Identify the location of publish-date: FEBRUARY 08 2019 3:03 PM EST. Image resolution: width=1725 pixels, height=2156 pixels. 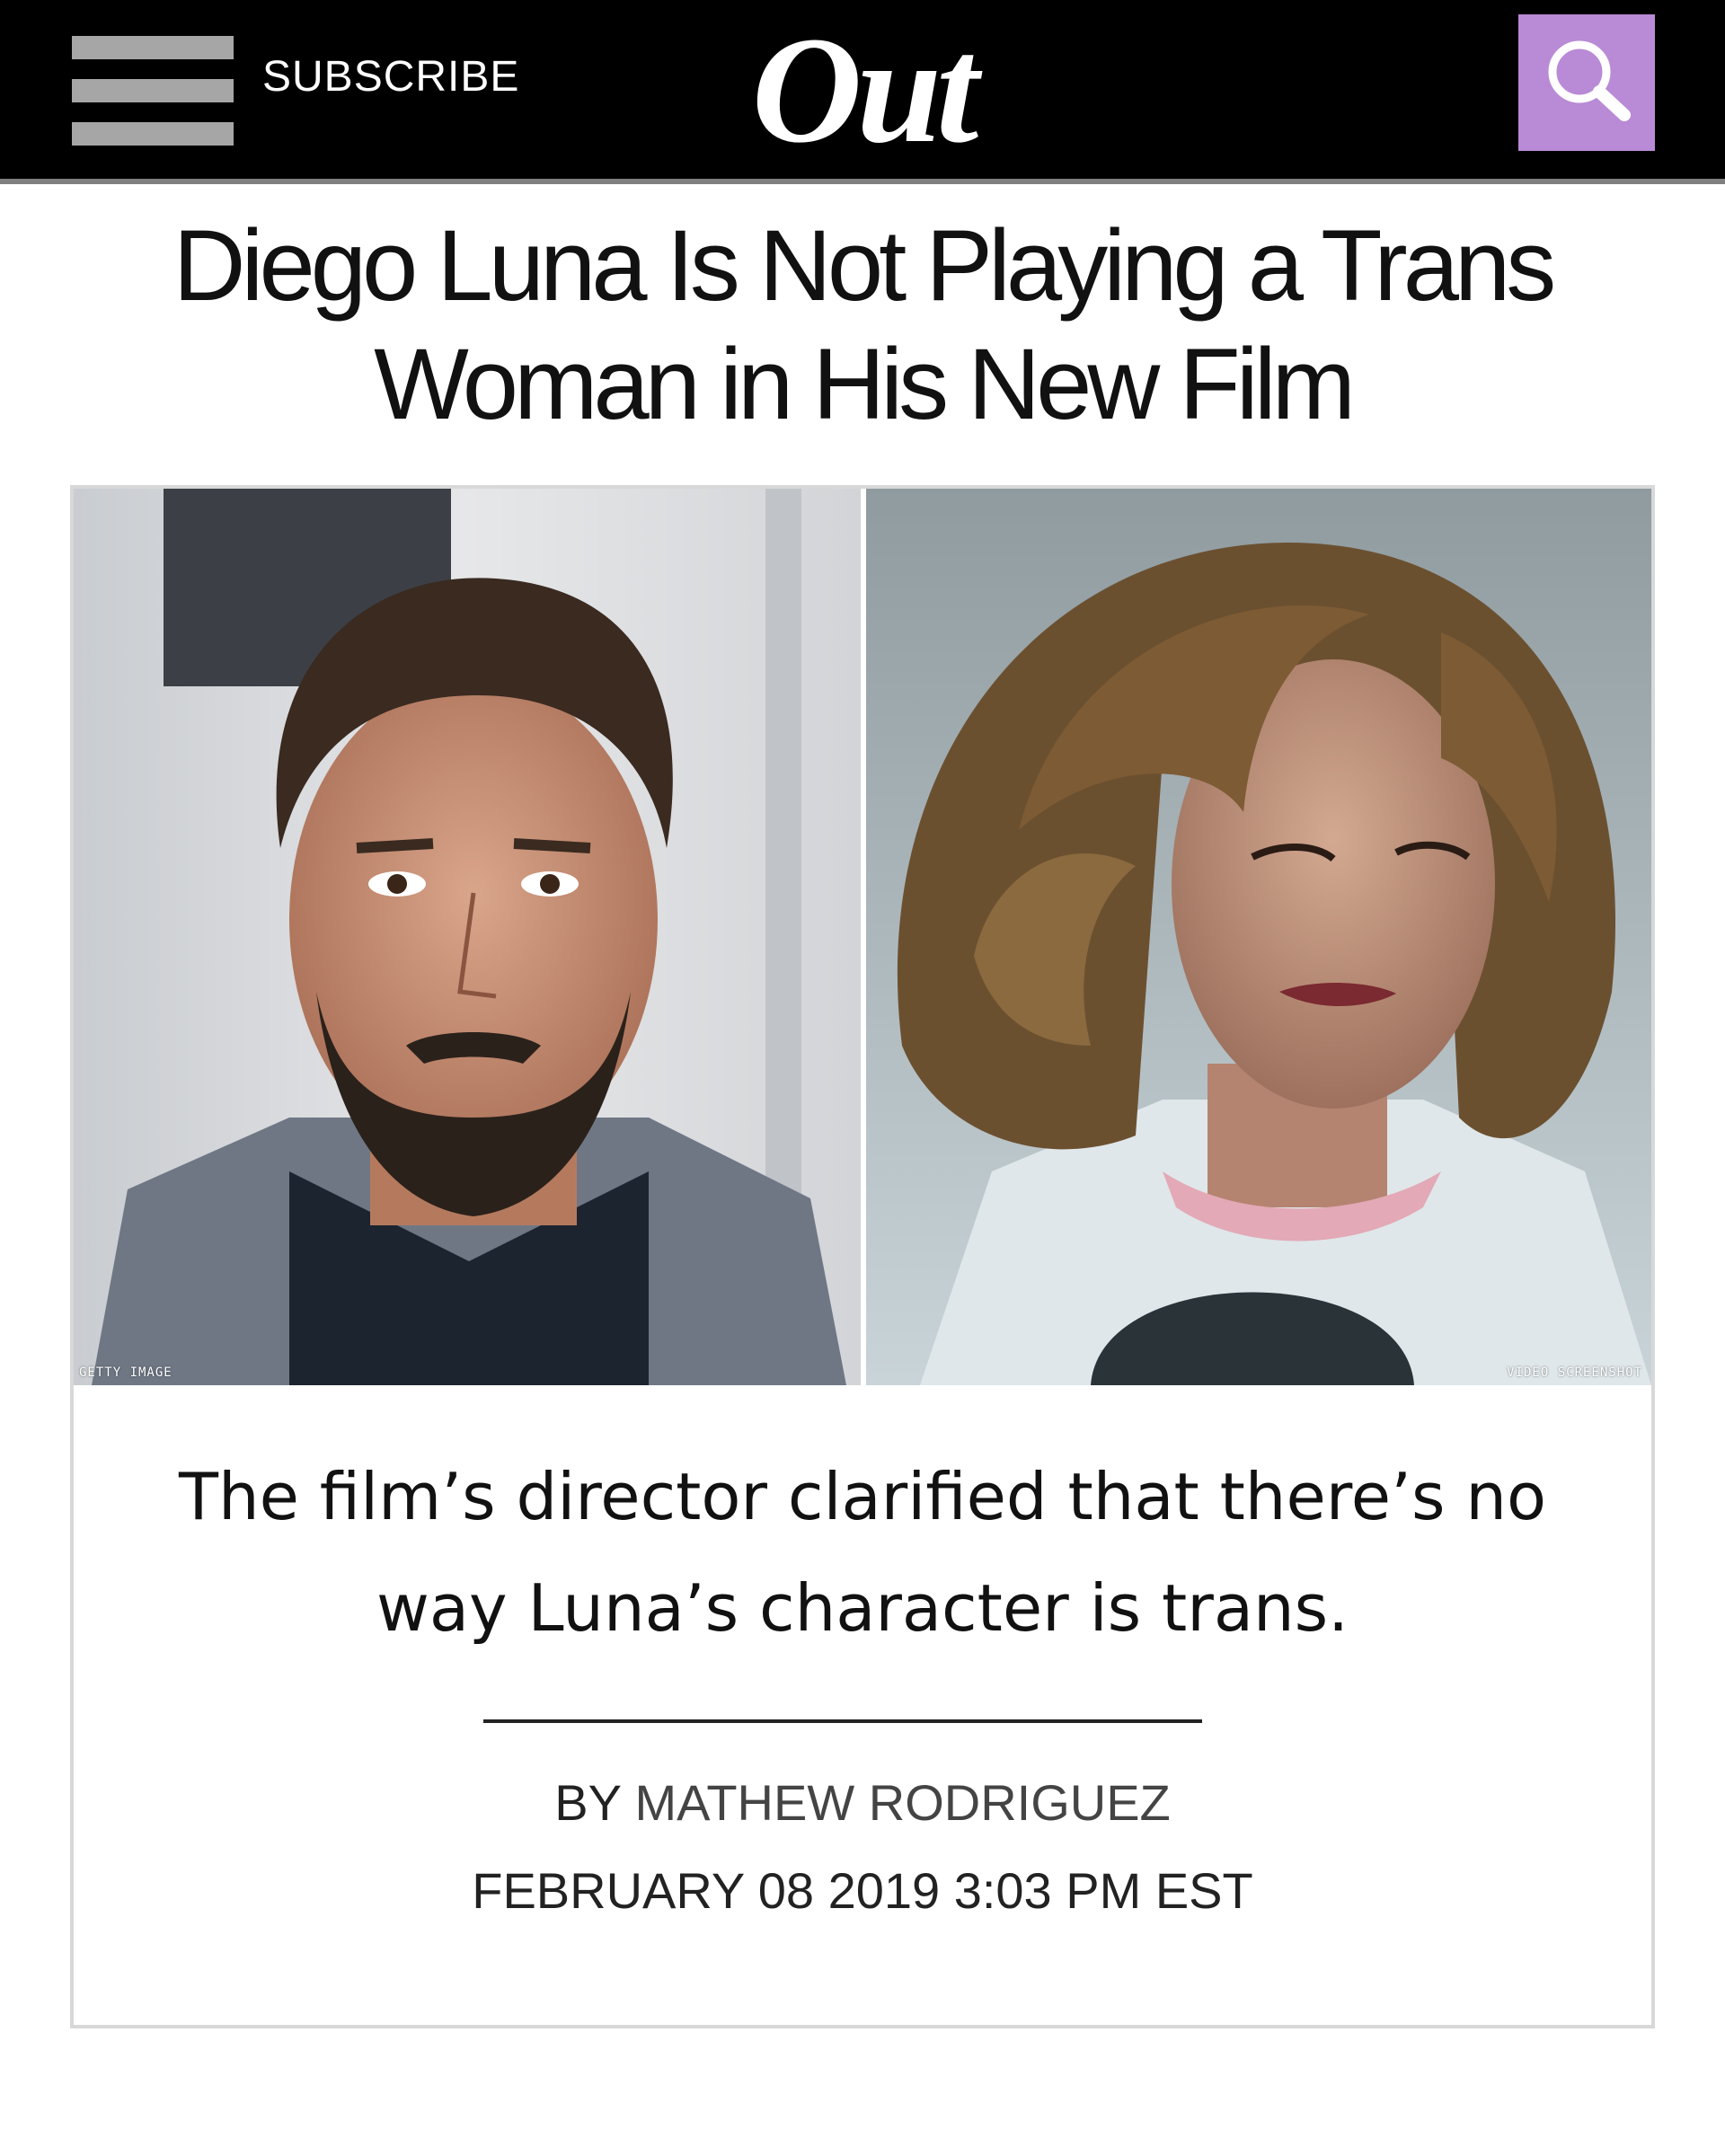
(862, 1890).